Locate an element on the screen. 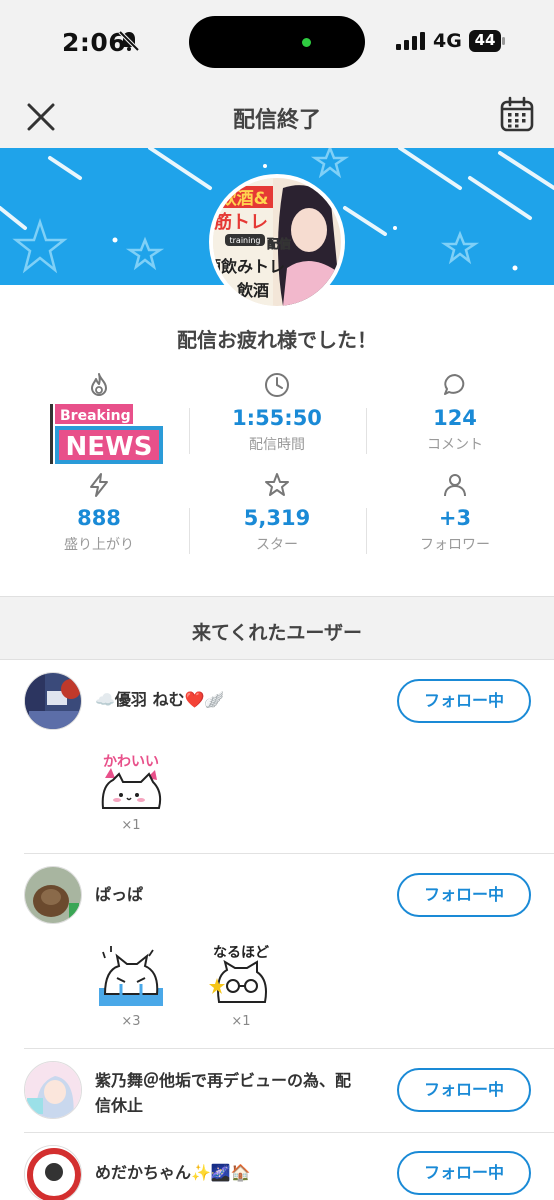 Image resolution: width=554 pixels, height=1200 pixels. star-icon is located at coordinates (277, 484).